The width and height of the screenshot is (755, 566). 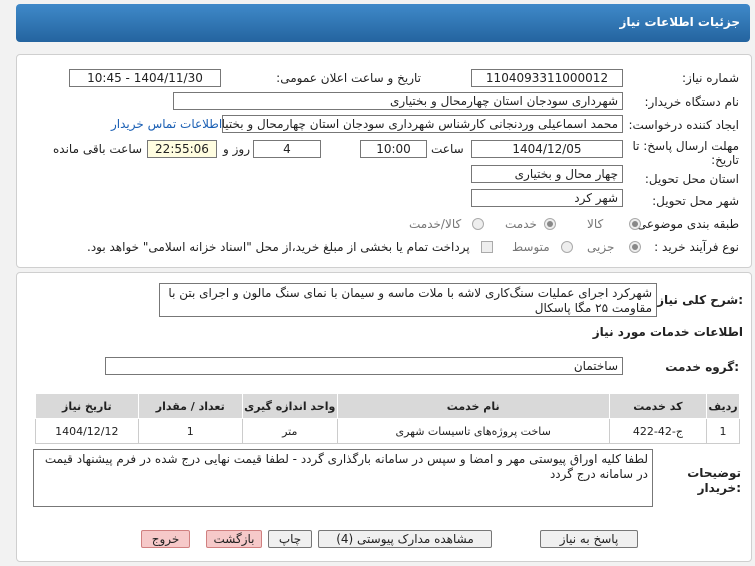 I want to click on process-radio-medium, so click(x=567, y=247).